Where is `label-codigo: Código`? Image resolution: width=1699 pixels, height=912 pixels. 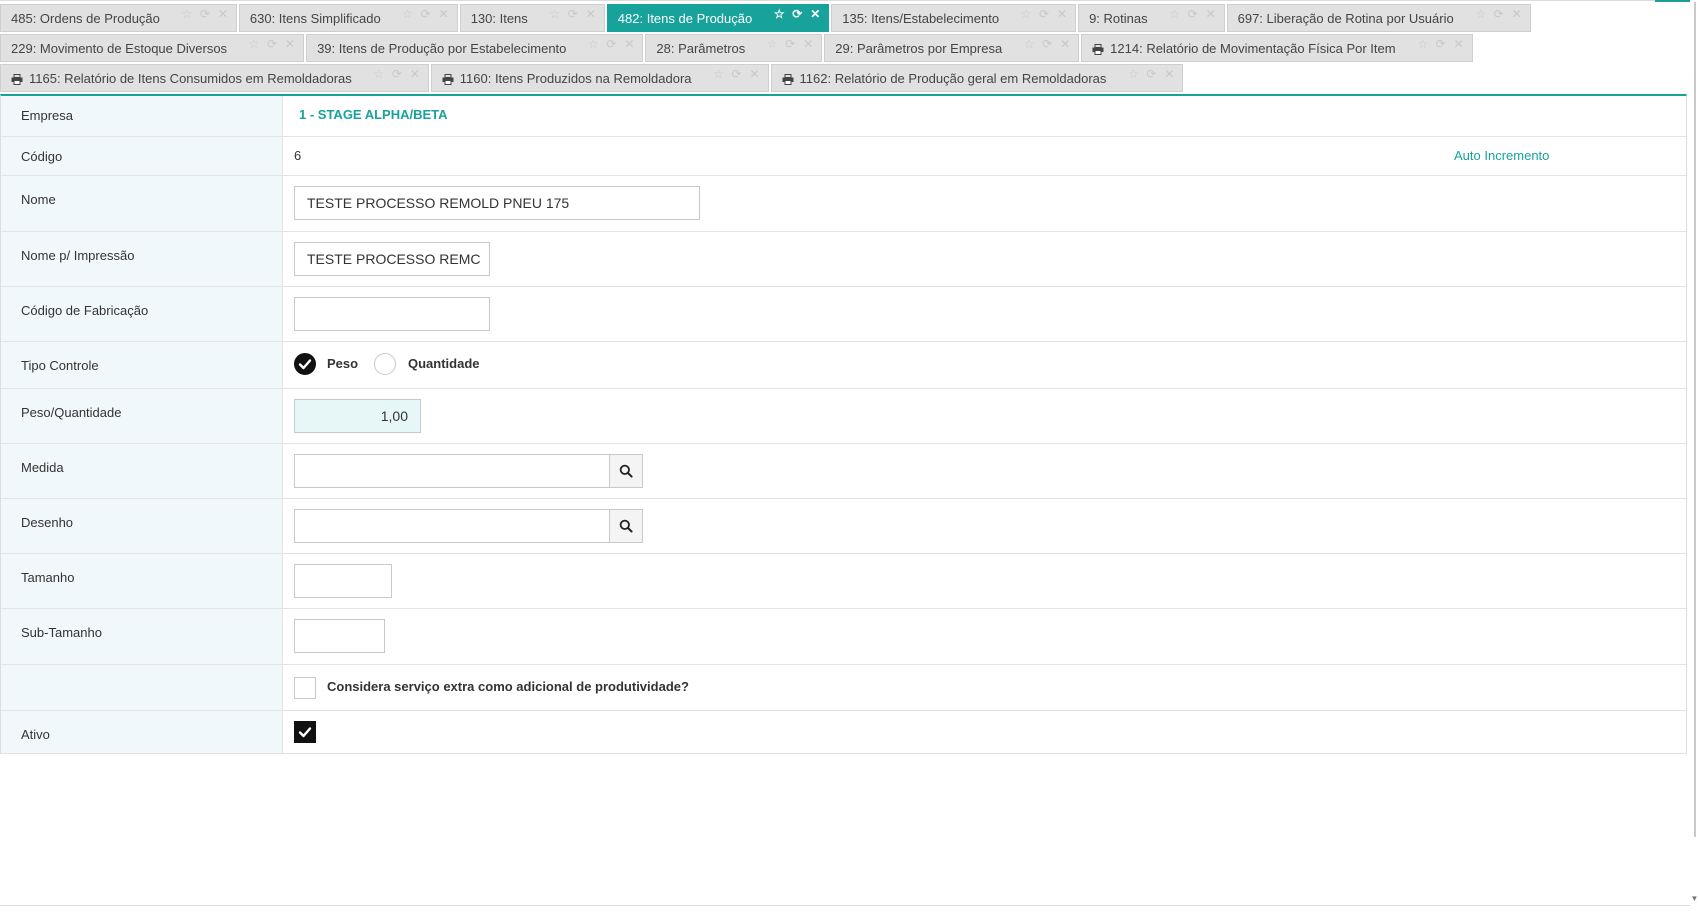
label-codigo: Código is located at coordinates (142, 156).